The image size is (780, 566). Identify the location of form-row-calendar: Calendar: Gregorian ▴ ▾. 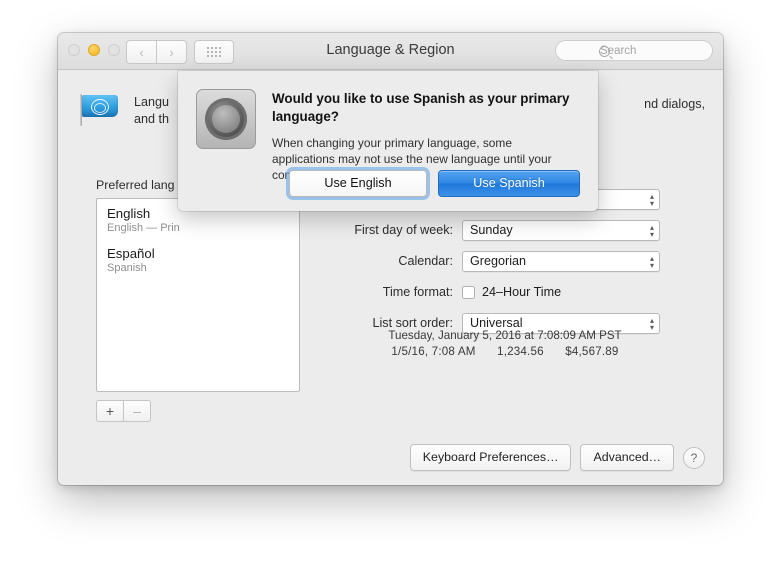
(505, 261).